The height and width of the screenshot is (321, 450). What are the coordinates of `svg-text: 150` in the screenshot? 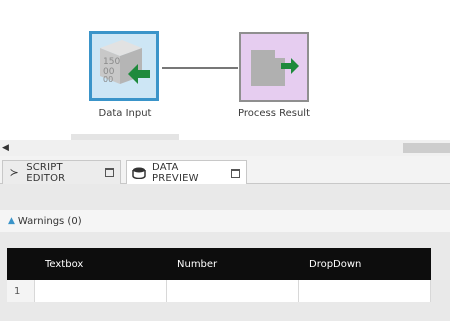 It's located at (111, 62).